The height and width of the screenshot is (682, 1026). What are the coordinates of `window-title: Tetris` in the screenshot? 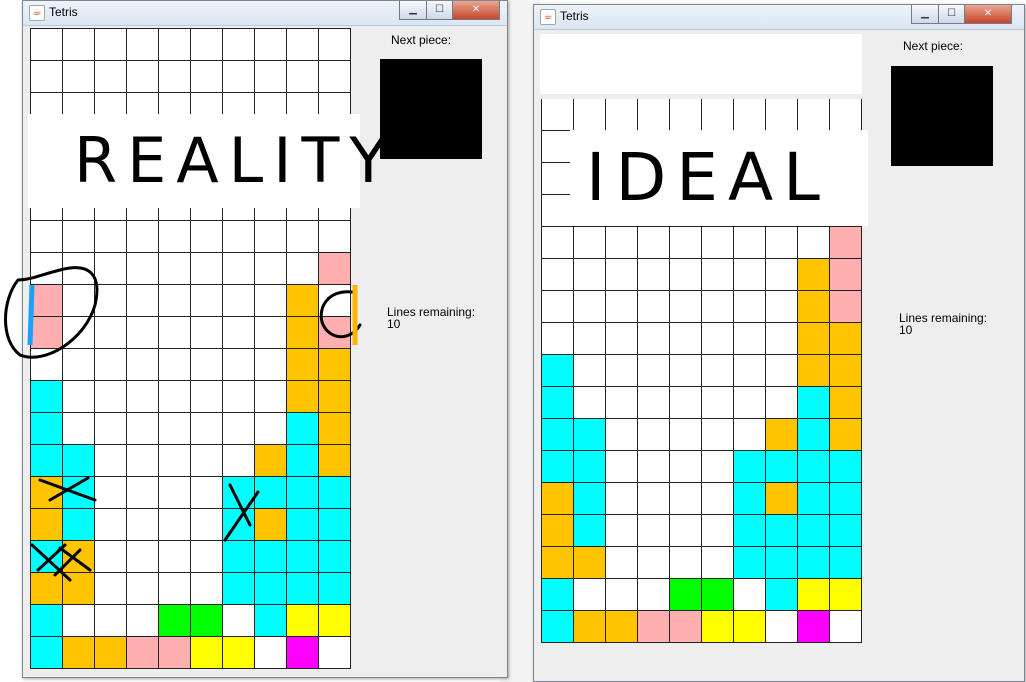 It's located at (574, 16).